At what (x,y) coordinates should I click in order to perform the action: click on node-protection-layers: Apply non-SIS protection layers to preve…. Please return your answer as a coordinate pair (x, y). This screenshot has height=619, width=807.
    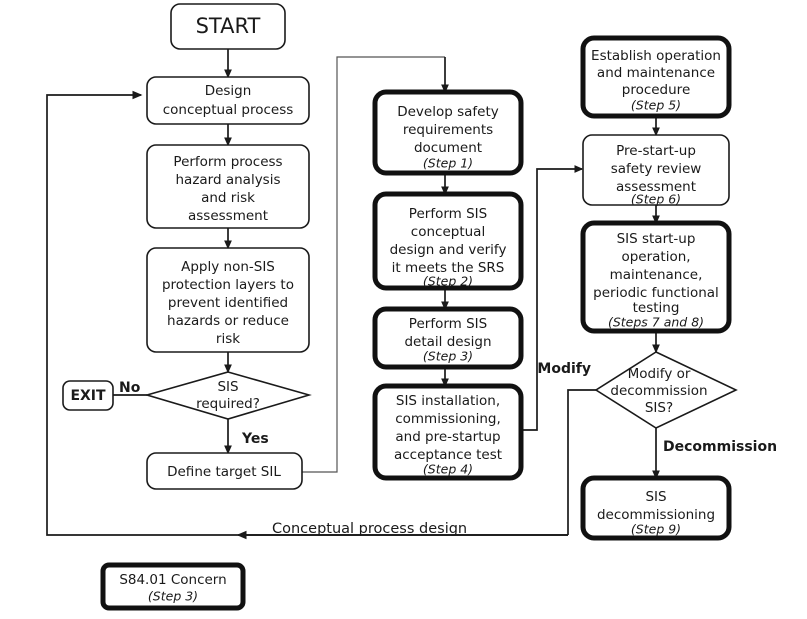
    Looking at the image, I should click on (228, 300).